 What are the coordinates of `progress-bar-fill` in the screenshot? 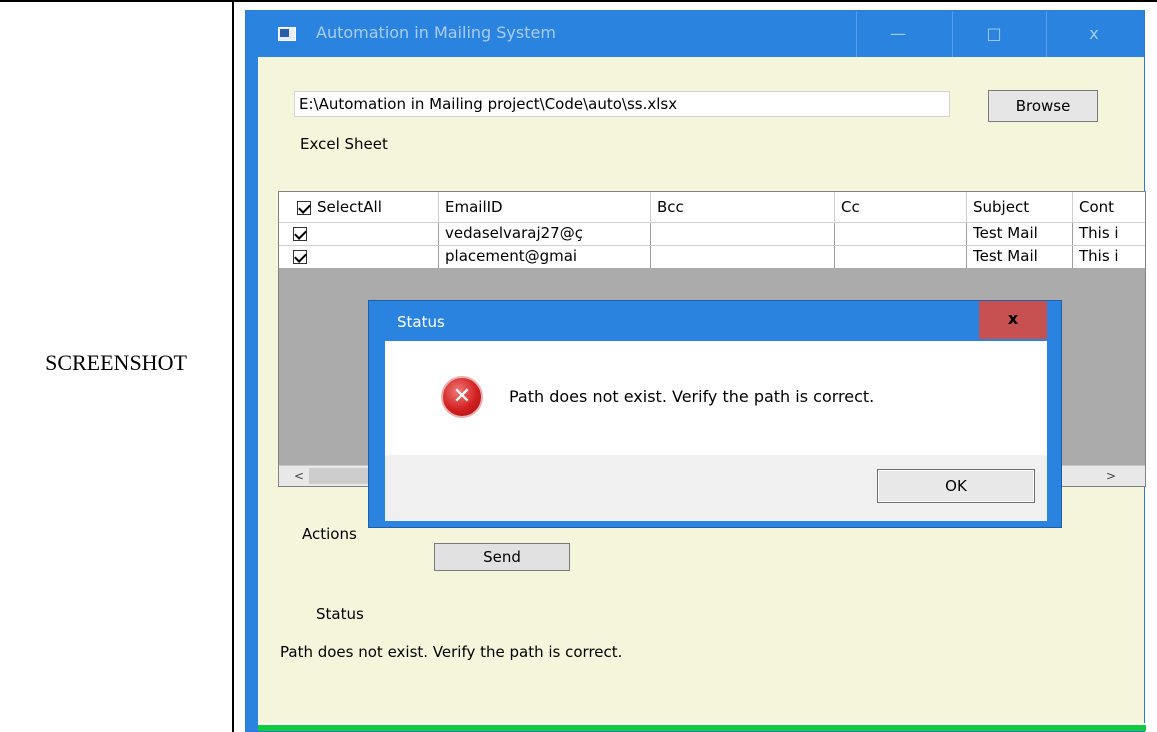 It's located at (702, 728).